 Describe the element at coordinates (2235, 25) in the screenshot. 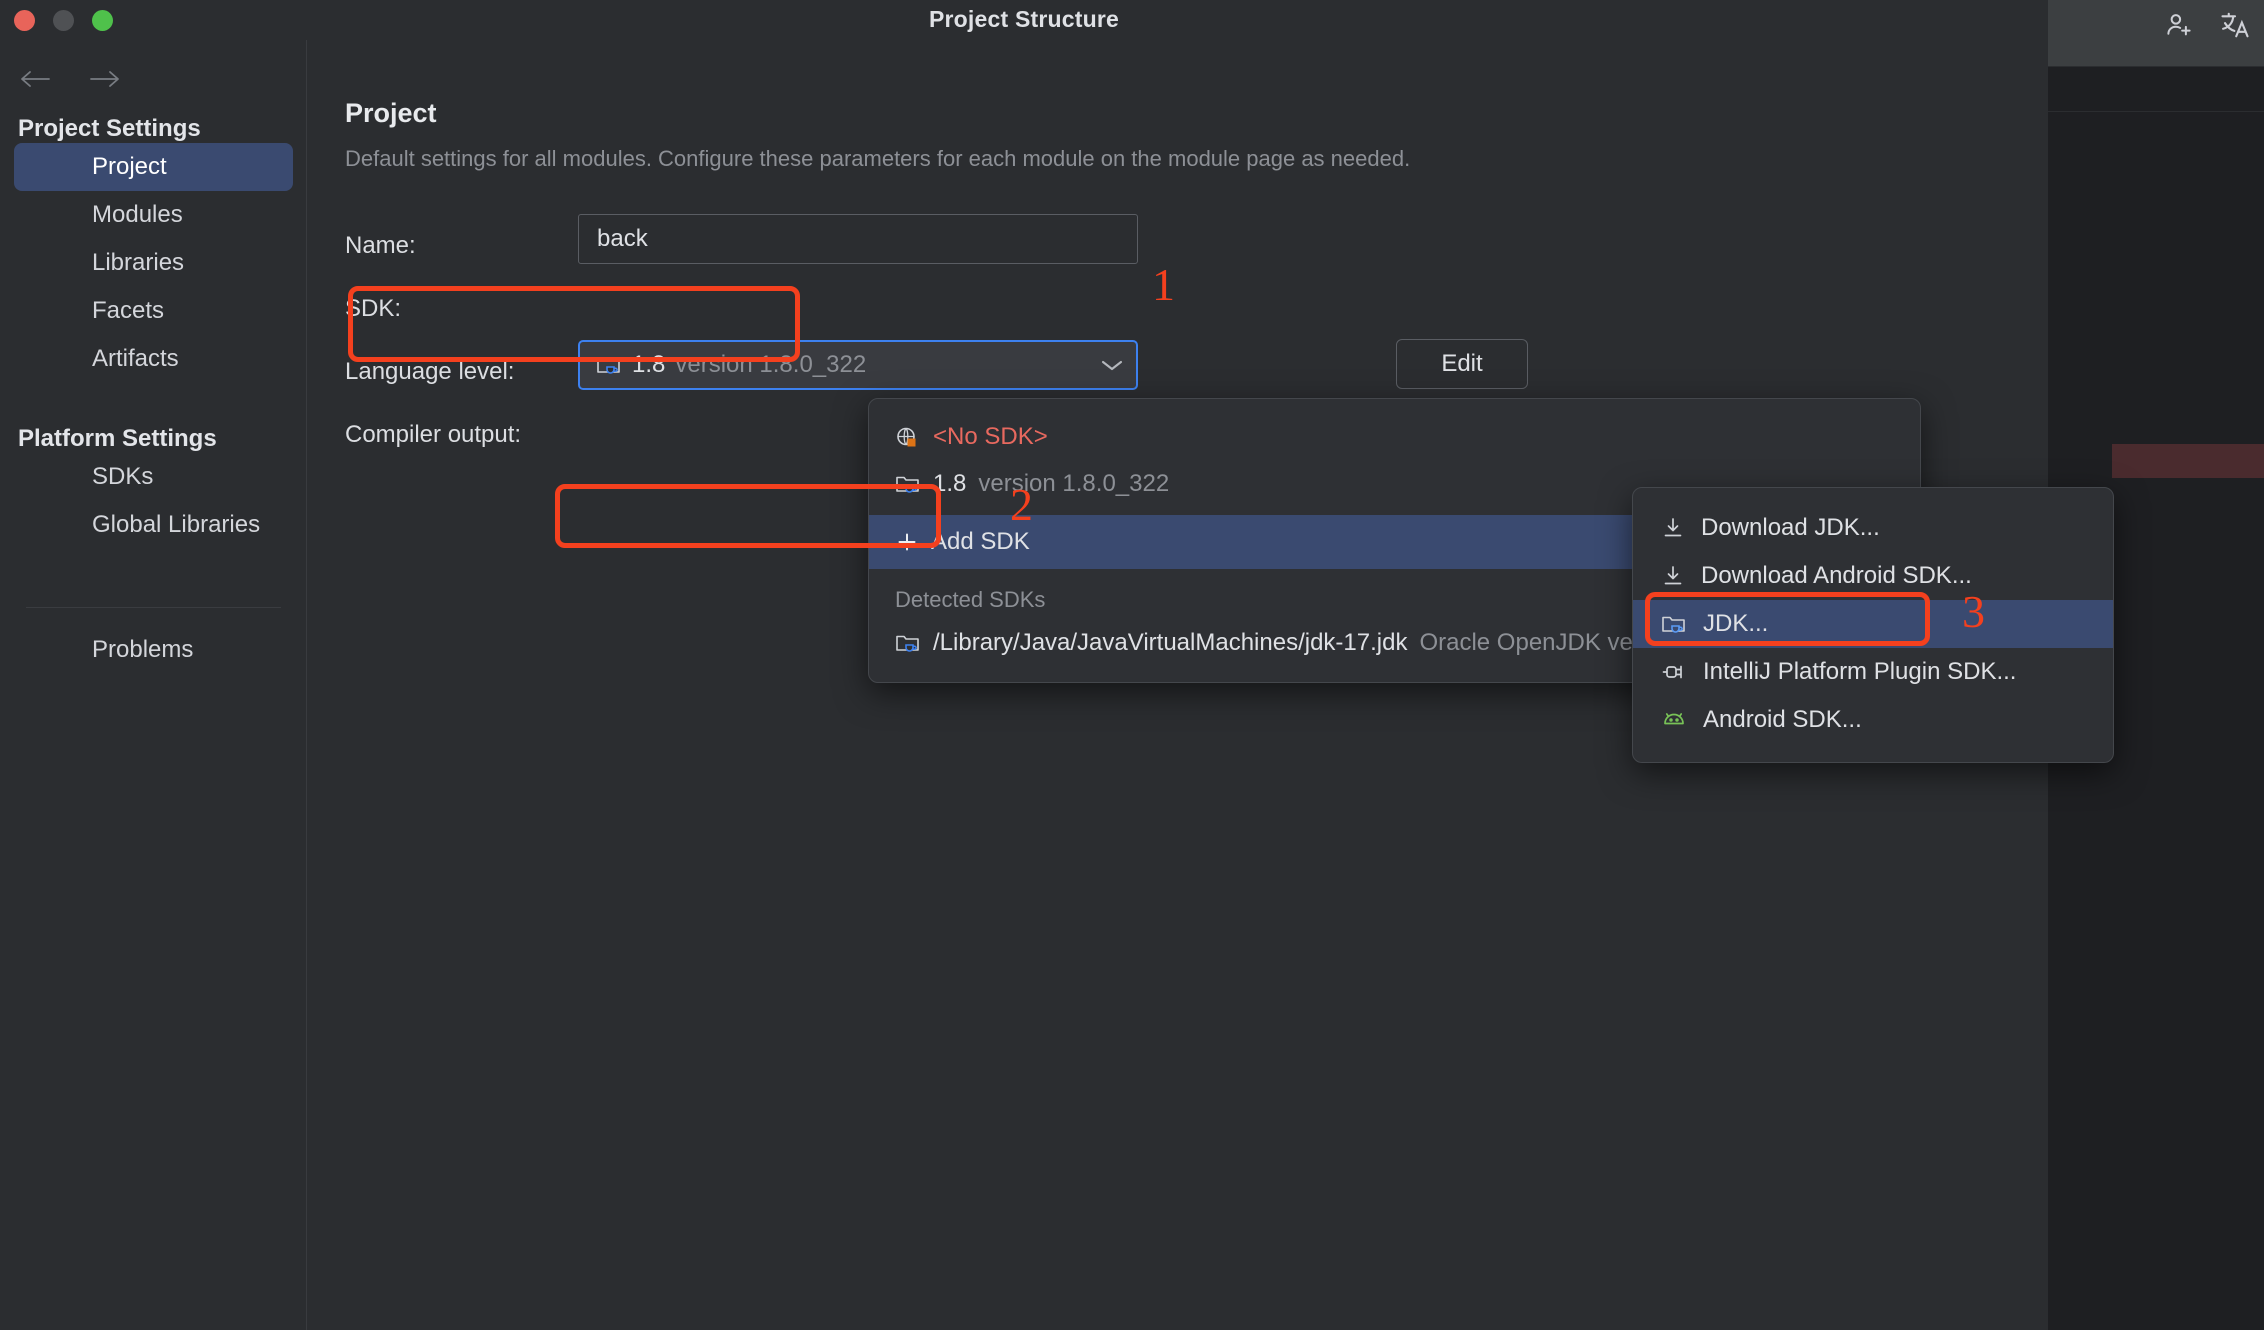

I see `translate-icon` at that location.